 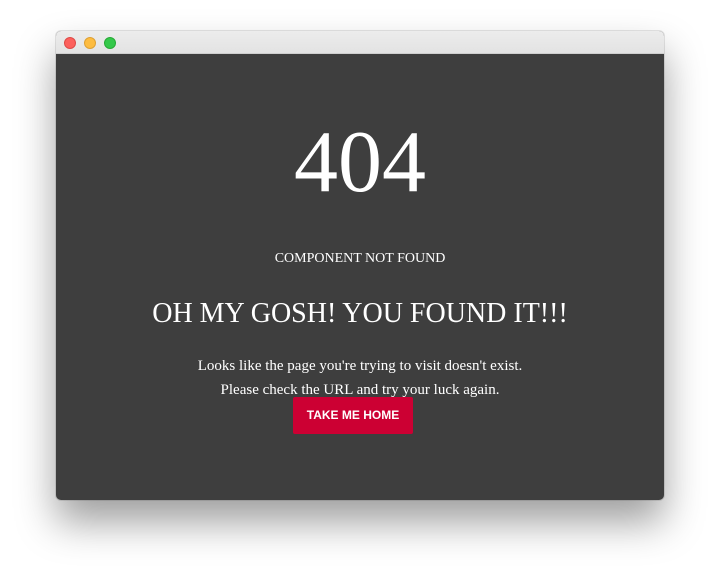 What do you see at coordinates (110, 43) in the screenshot?
I see `maximize-icon` at bounding box center [110, 43].